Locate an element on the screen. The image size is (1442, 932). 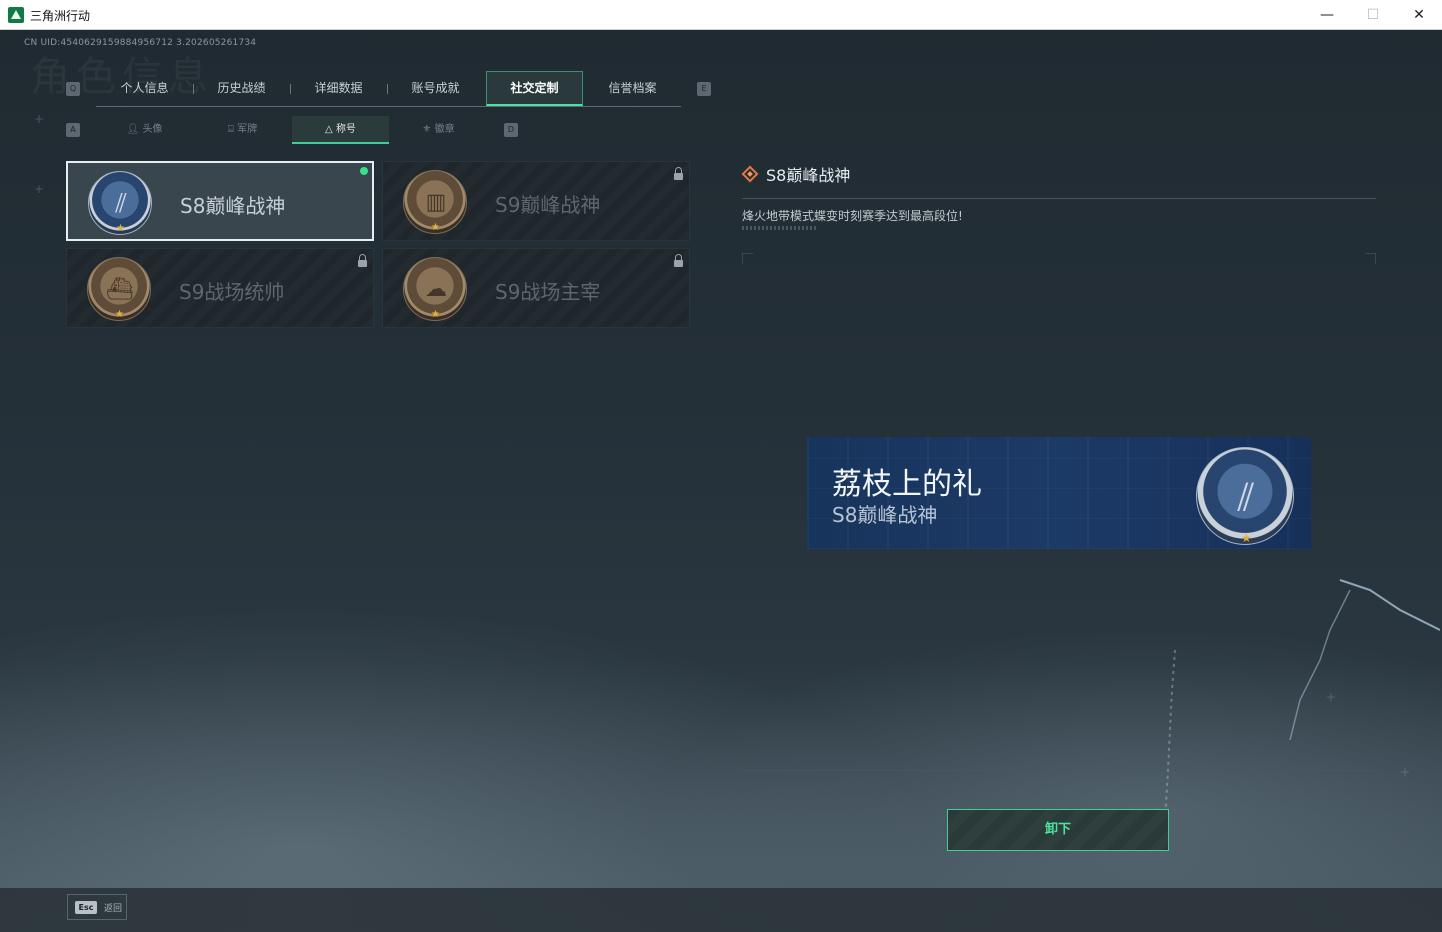
window-title: 三角洲行动 is located at coordinates (60, 16).